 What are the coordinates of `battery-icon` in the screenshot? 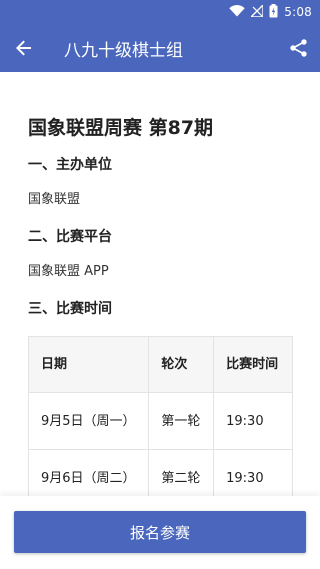 It's located at (273, 12).